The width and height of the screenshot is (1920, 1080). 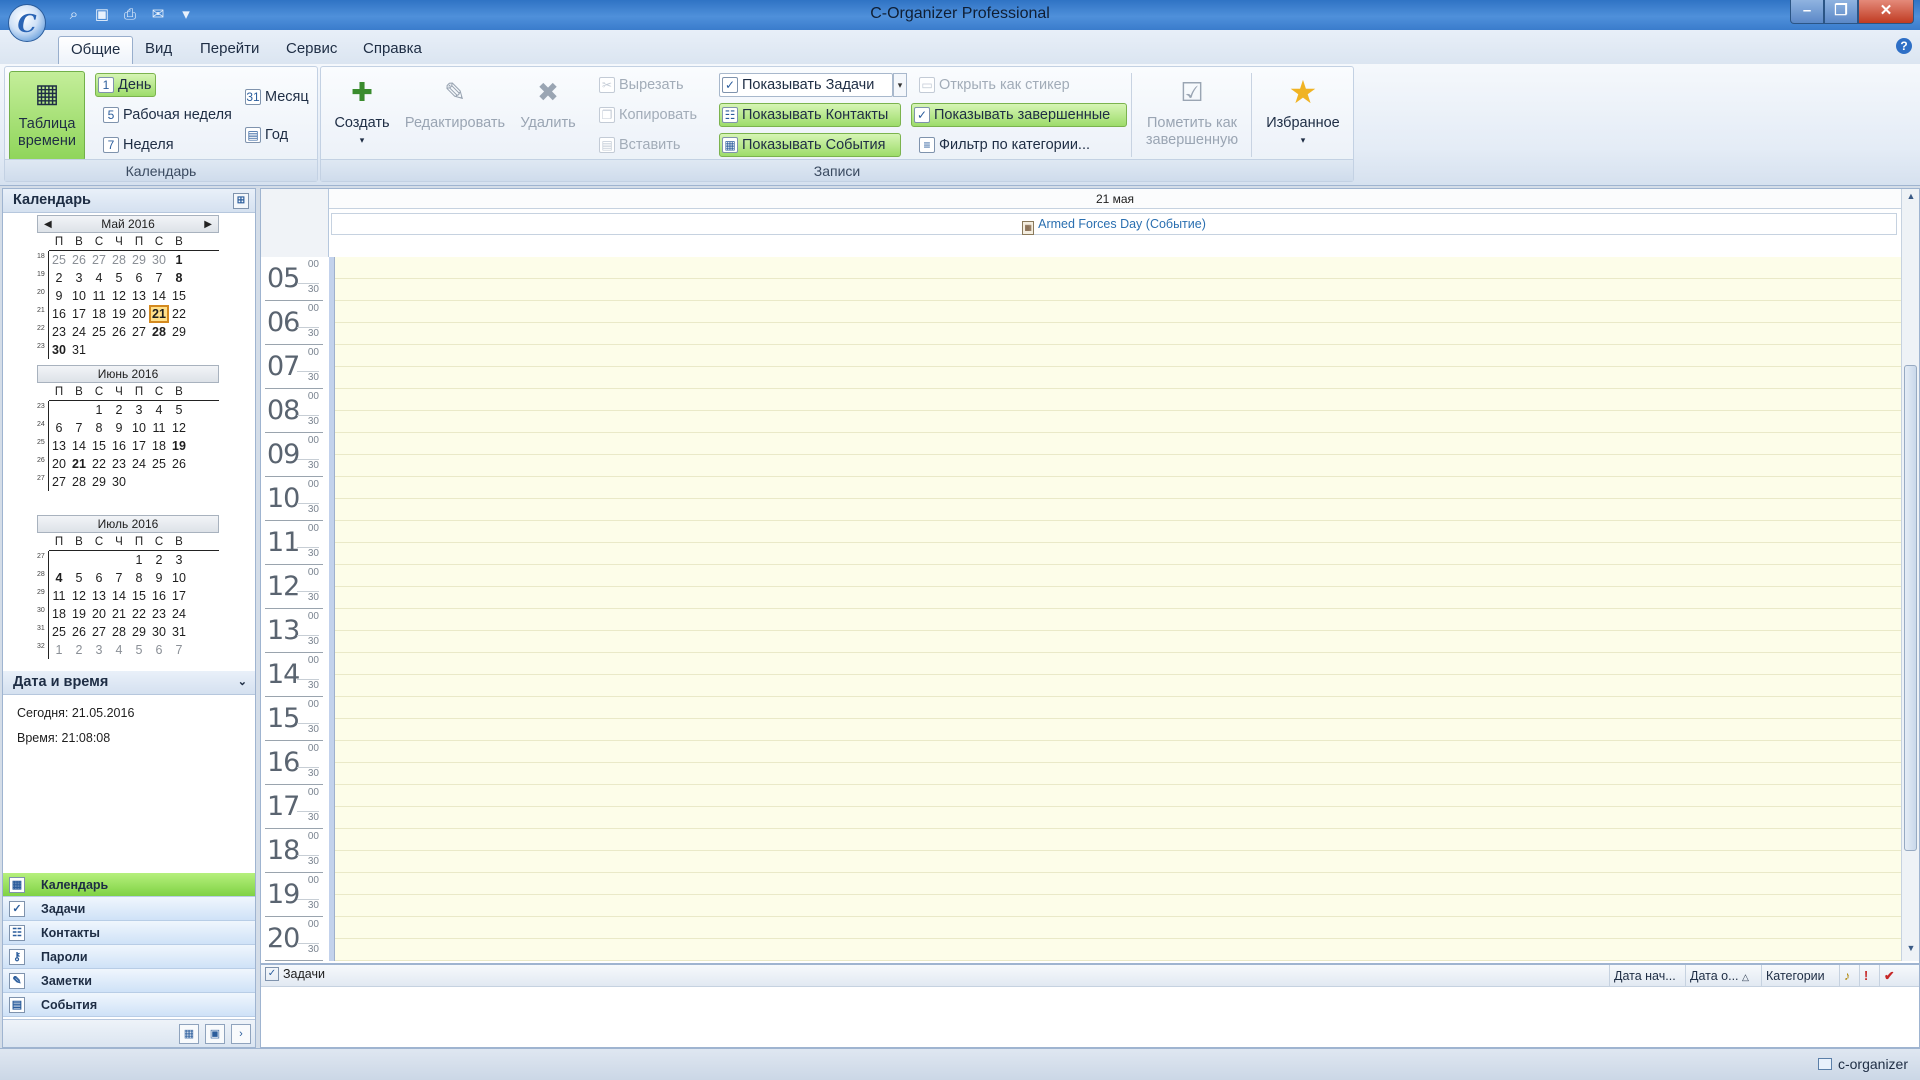 I want to click on calendar-day: 21, so click(x=79, y=464).